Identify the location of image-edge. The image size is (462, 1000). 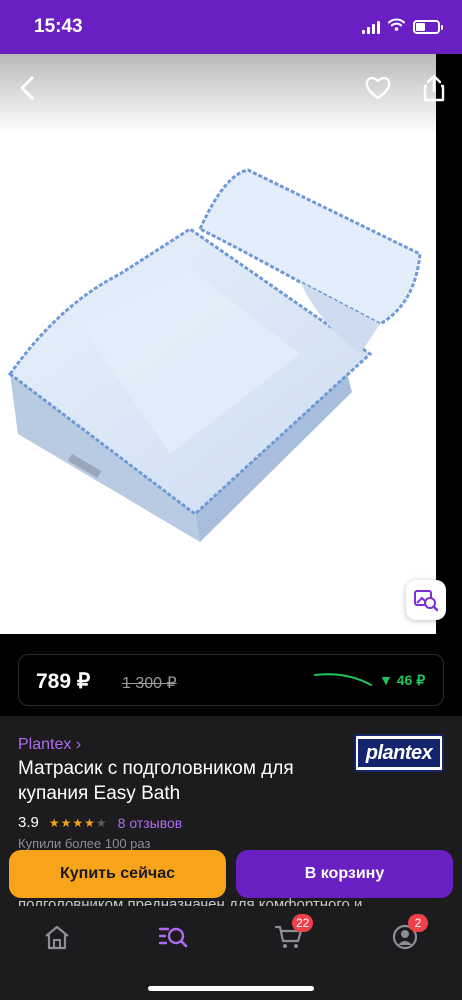
(449, 344).